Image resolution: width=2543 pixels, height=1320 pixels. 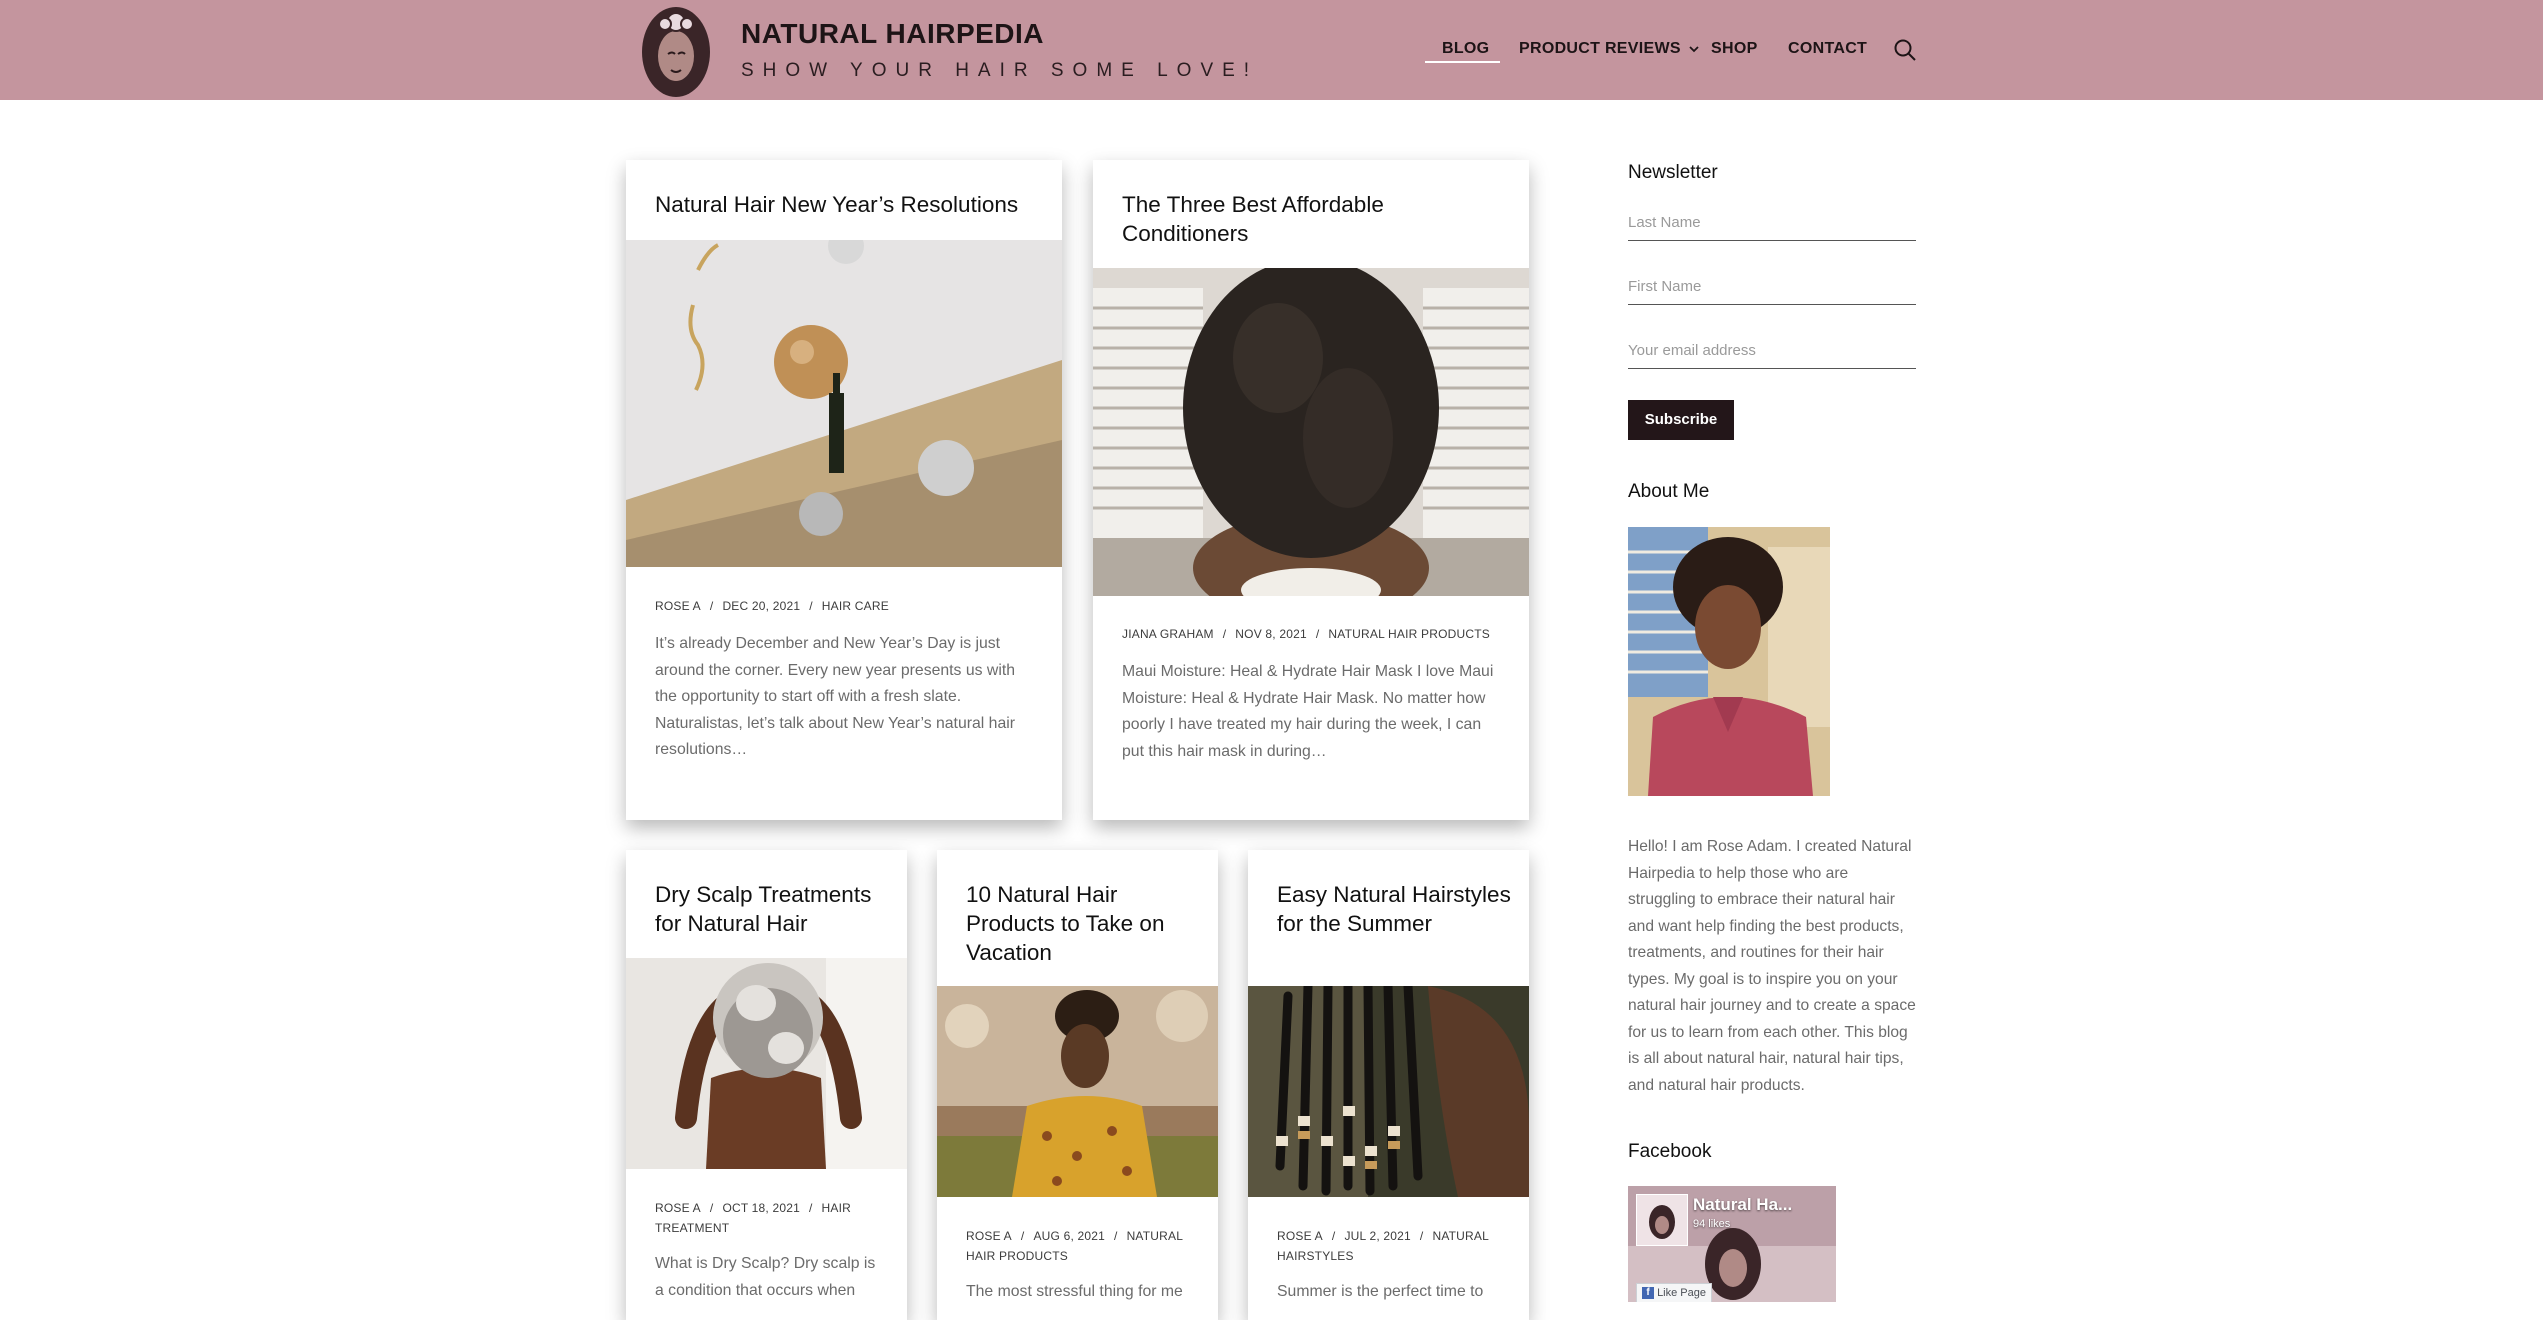 What do you see at coordinates (775, 909) in the screenshot?
I see `post-title: Dry Scalp Treatments for Natural Hair` at bounding box center [775, 909].